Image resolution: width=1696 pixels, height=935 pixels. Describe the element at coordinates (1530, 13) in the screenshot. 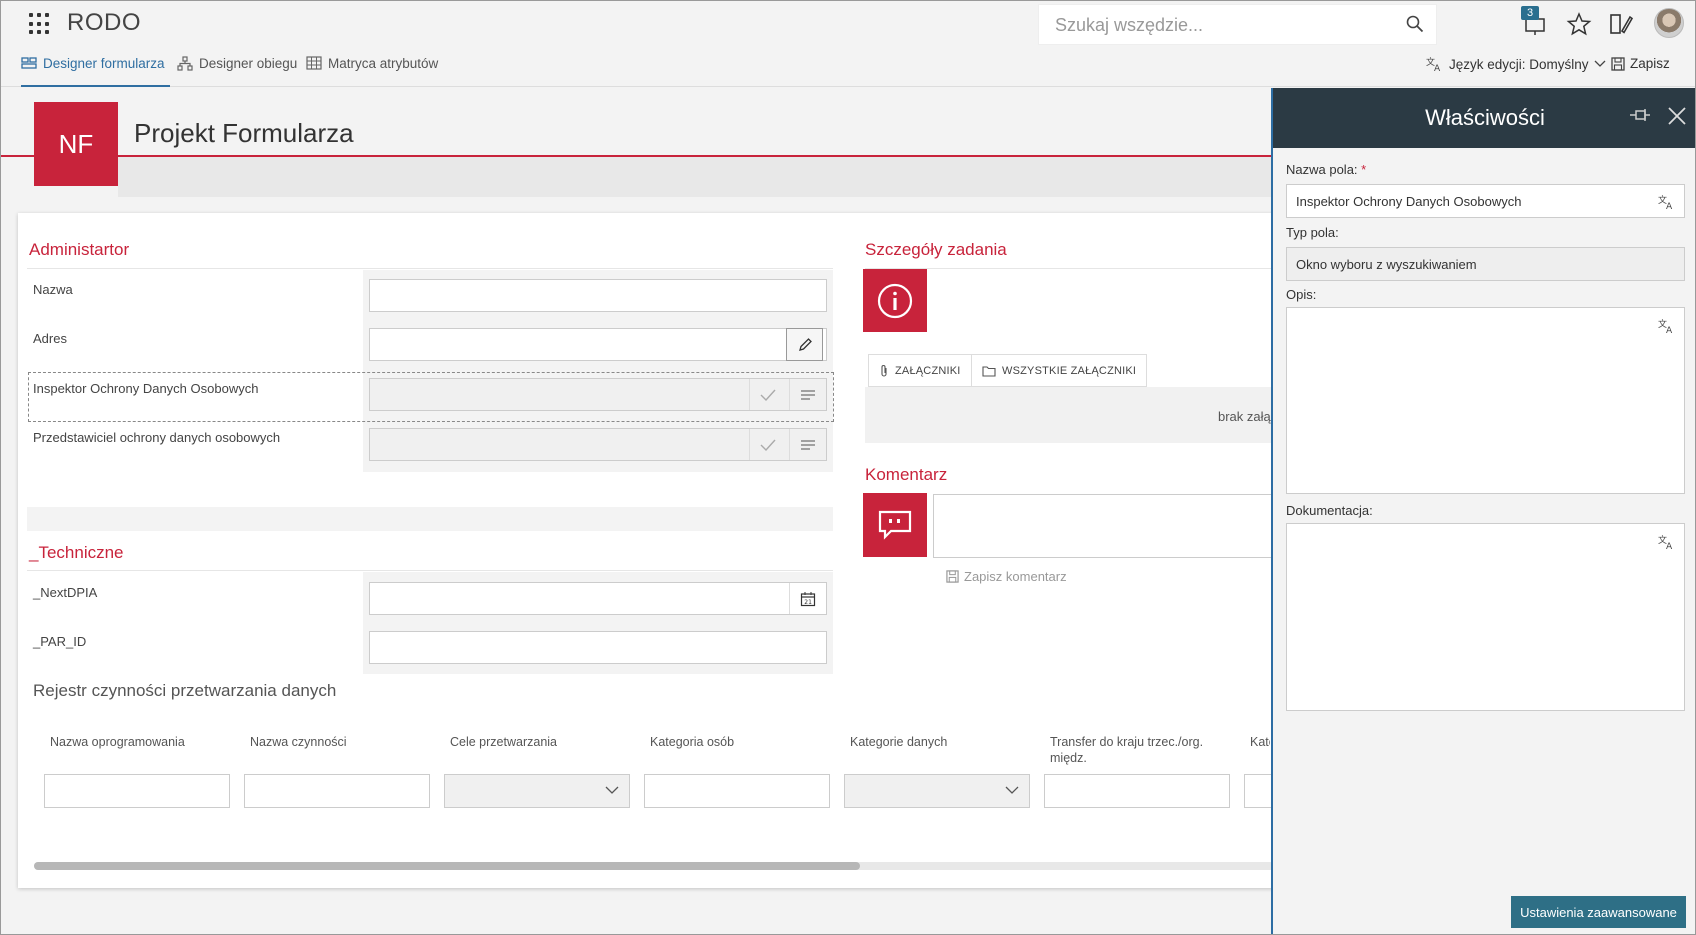

I see `notifications-badge: 3` at that location.